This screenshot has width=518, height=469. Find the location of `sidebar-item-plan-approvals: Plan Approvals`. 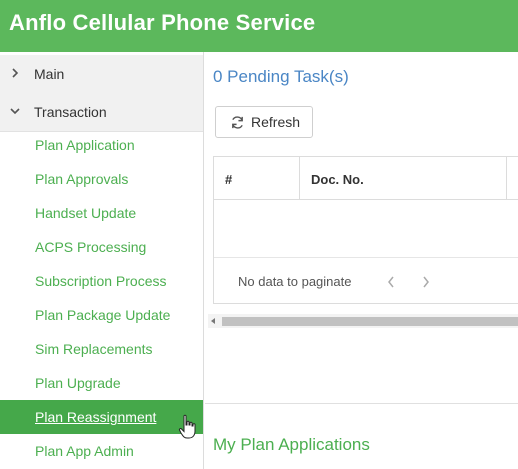

sidebar-item-plan-approvals: Plan Approvals is located at coordinates (101, 179).